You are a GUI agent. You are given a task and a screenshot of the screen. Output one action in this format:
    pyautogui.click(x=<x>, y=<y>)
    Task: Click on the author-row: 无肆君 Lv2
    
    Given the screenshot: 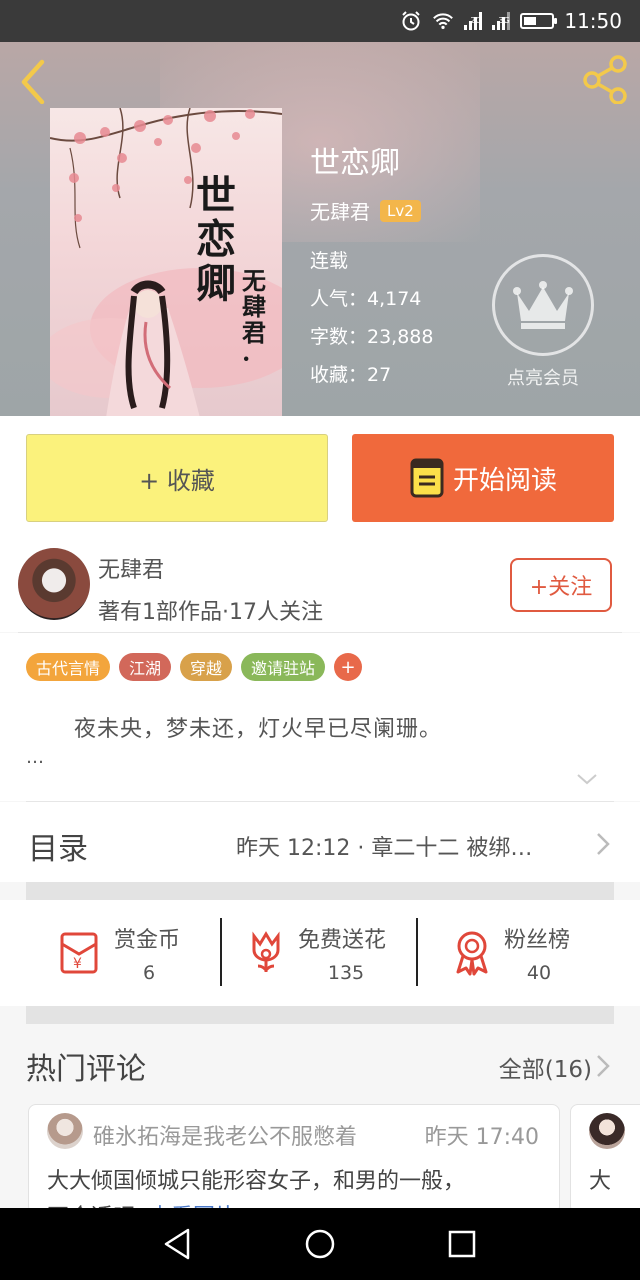 What is the action you would take?
    pyautogui.click(x=365, y=210)
    